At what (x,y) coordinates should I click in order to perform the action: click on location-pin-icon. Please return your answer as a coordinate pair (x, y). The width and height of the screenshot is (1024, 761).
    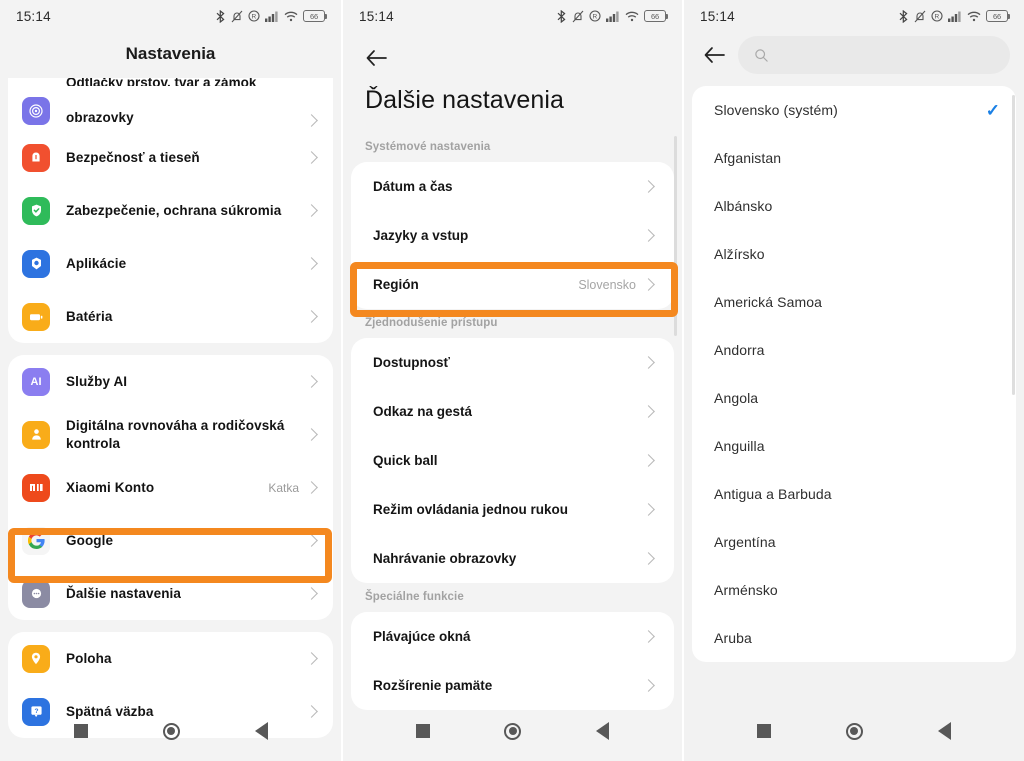
    Looking at the image, I should click on (36, 658).